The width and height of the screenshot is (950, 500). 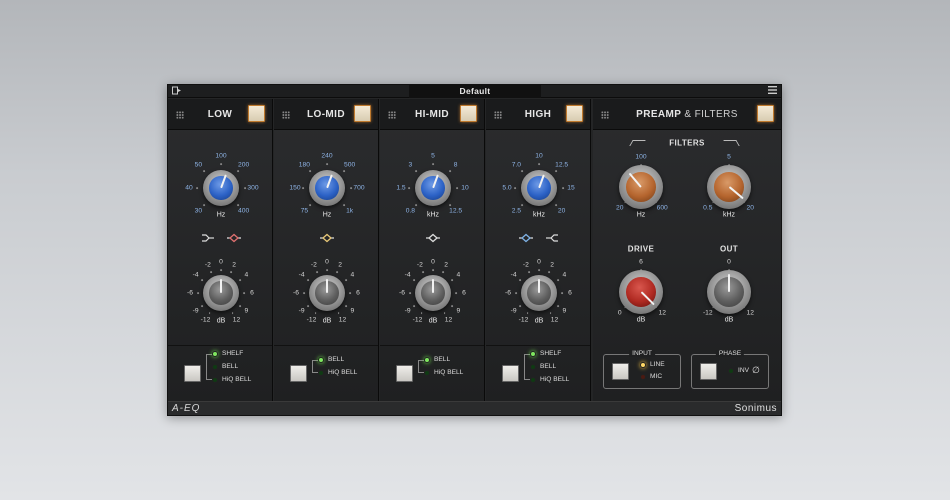 I want to click on phase-symbol-icon: ∅, so click(x=756, y=370).